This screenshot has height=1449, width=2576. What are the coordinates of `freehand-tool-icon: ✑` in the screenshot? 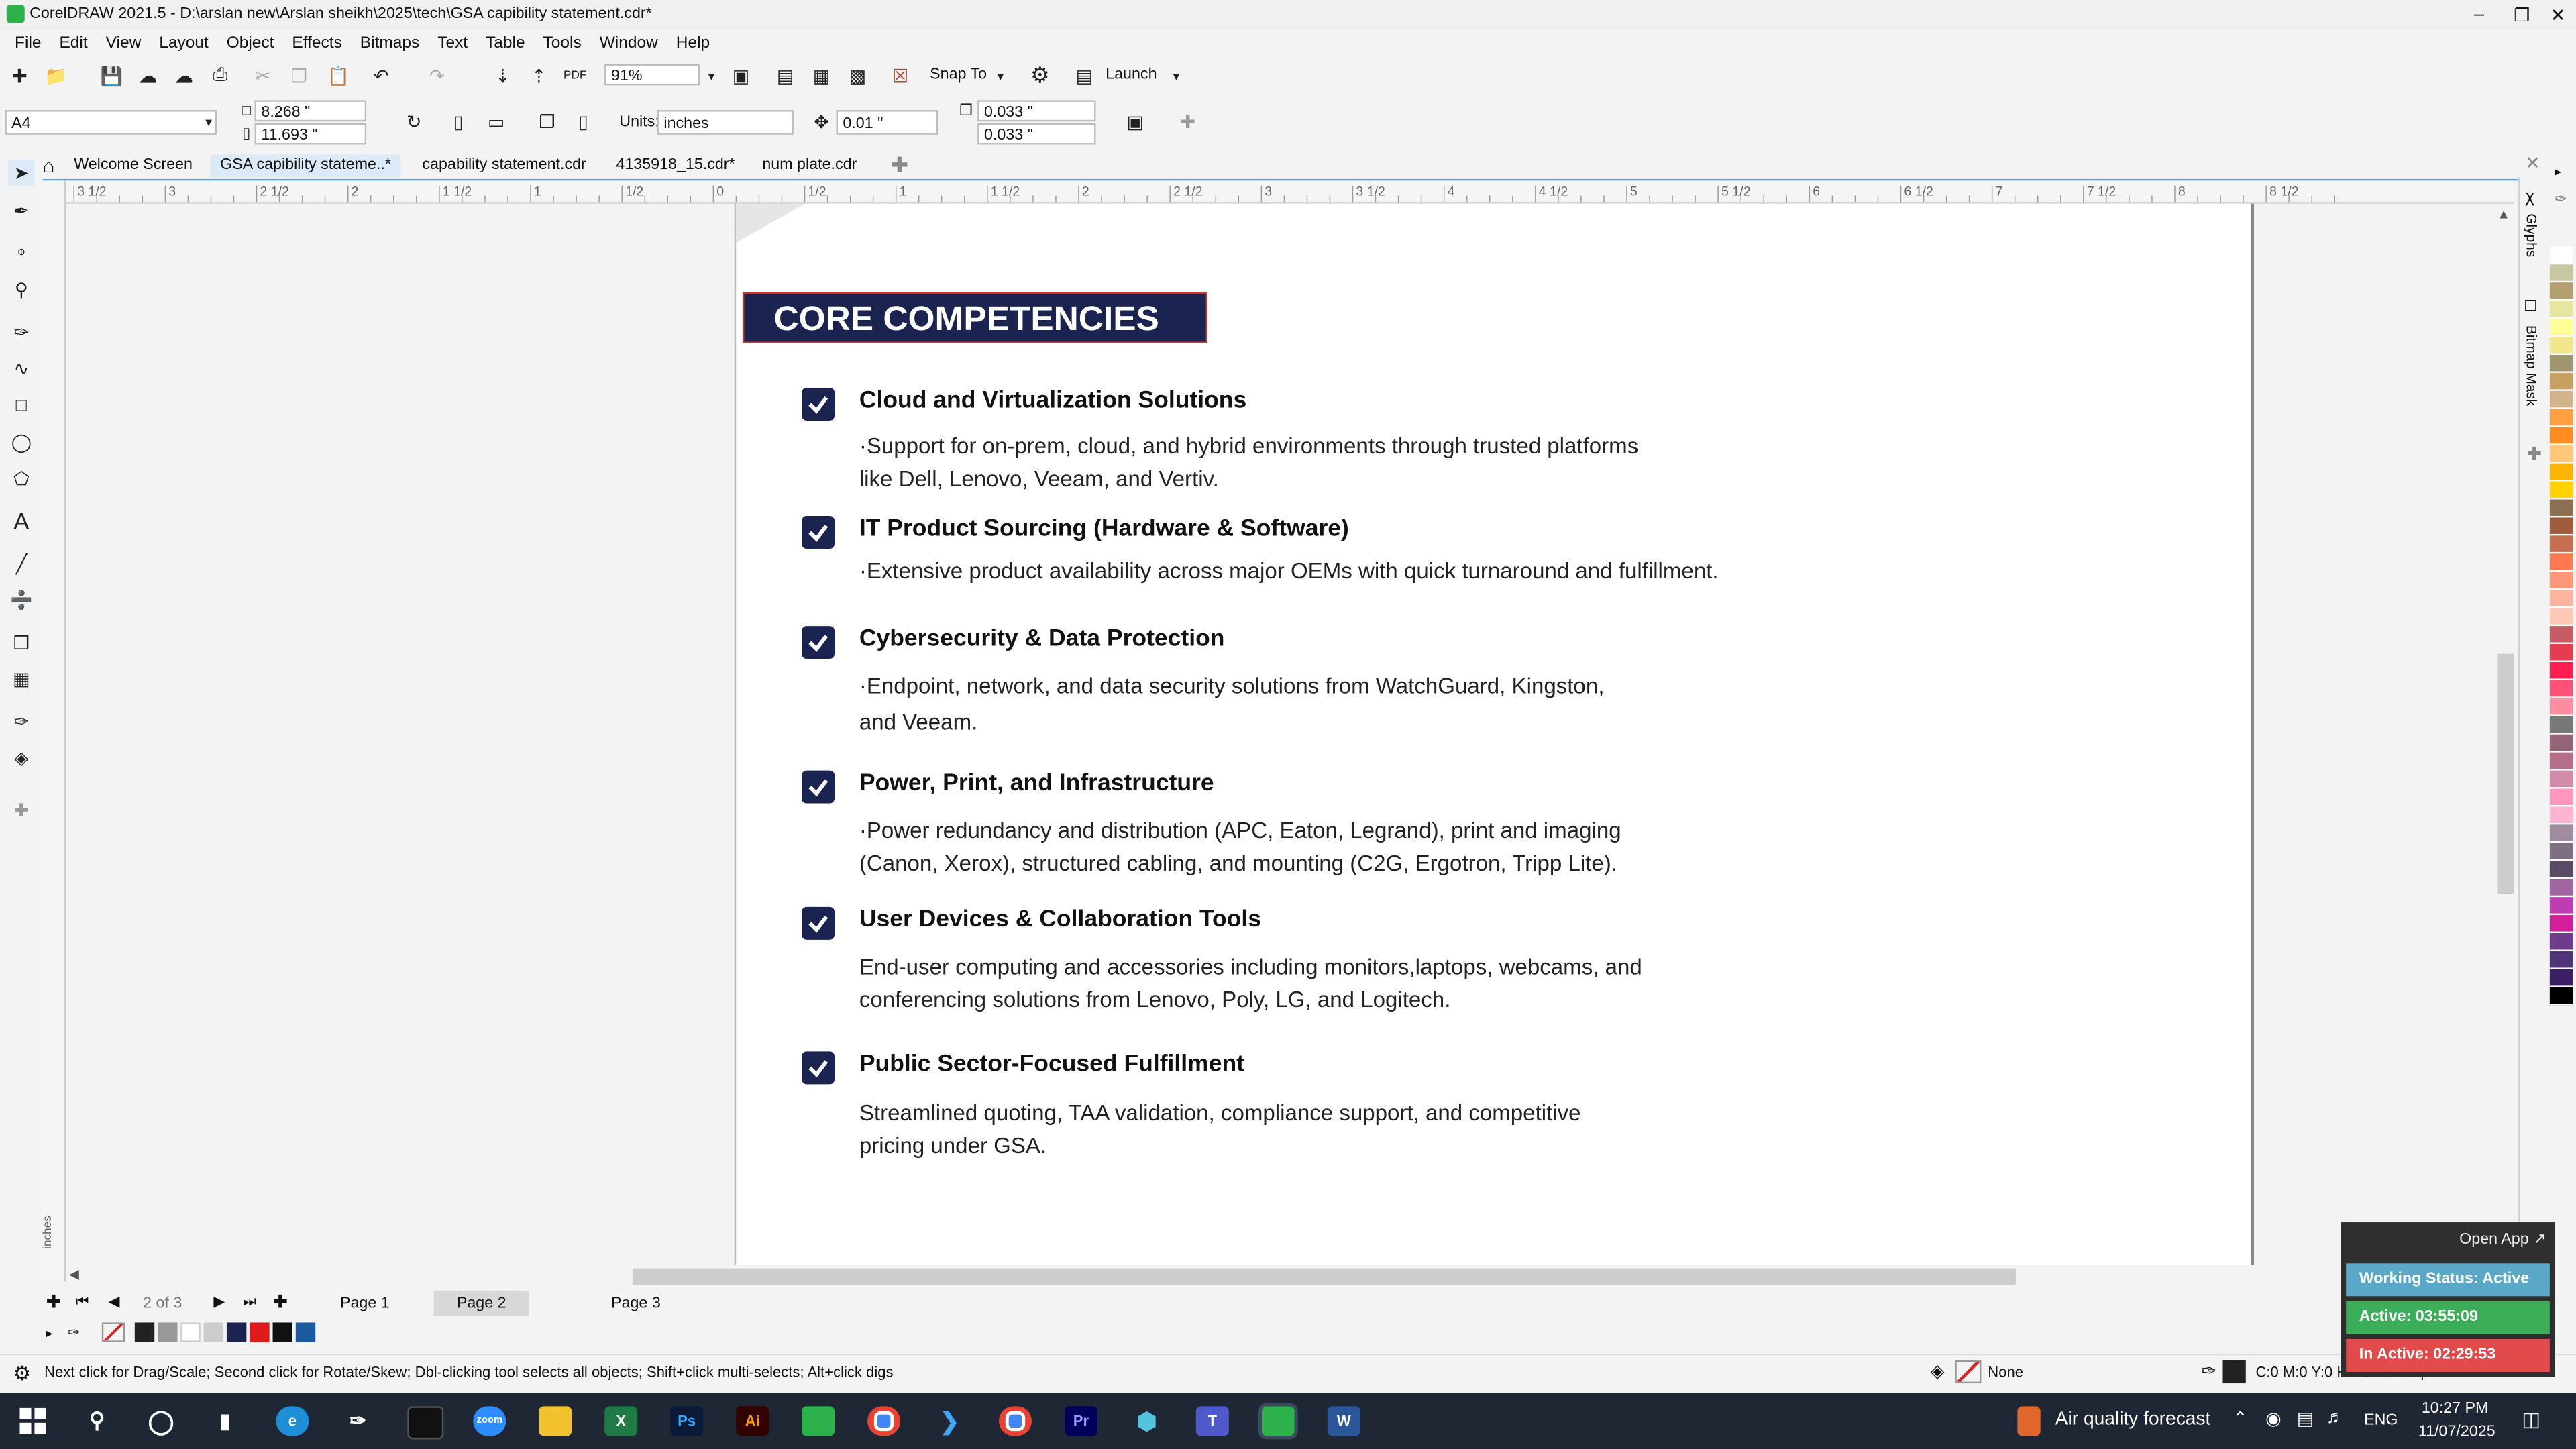 It's located at (21, 332).